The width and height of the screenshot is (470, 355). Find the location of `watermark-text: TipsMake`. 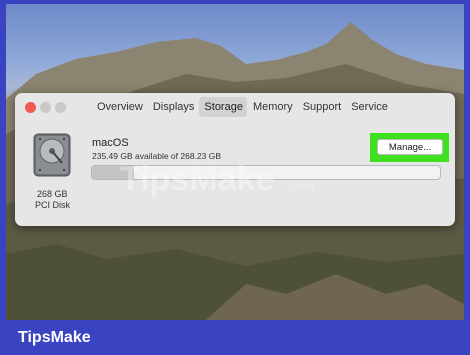

watermark-text: TipsMake is located at coordinates (197, 179).